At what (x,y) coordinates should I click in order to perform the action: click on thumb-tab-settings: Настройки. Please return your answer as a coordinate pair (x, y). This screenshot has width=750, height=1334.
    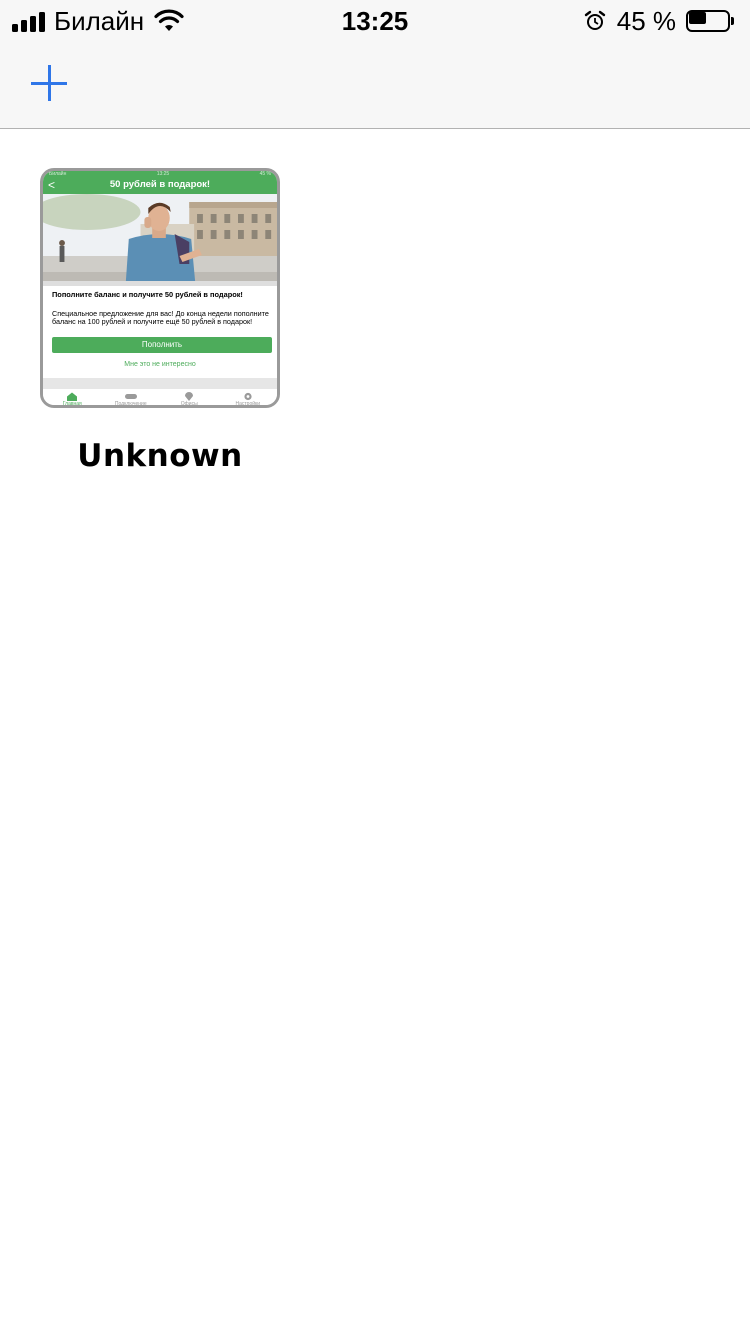
    Looking at the image, I should click on (248, 398).